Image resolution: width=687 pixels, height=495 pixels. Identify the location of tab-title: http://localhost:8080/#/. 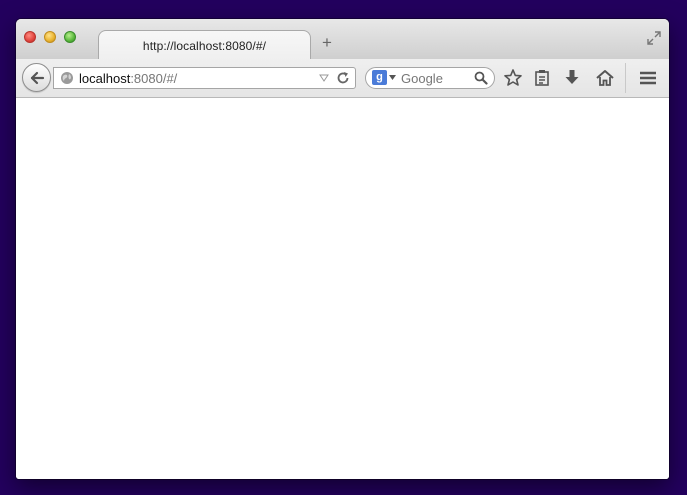
(204, 46).